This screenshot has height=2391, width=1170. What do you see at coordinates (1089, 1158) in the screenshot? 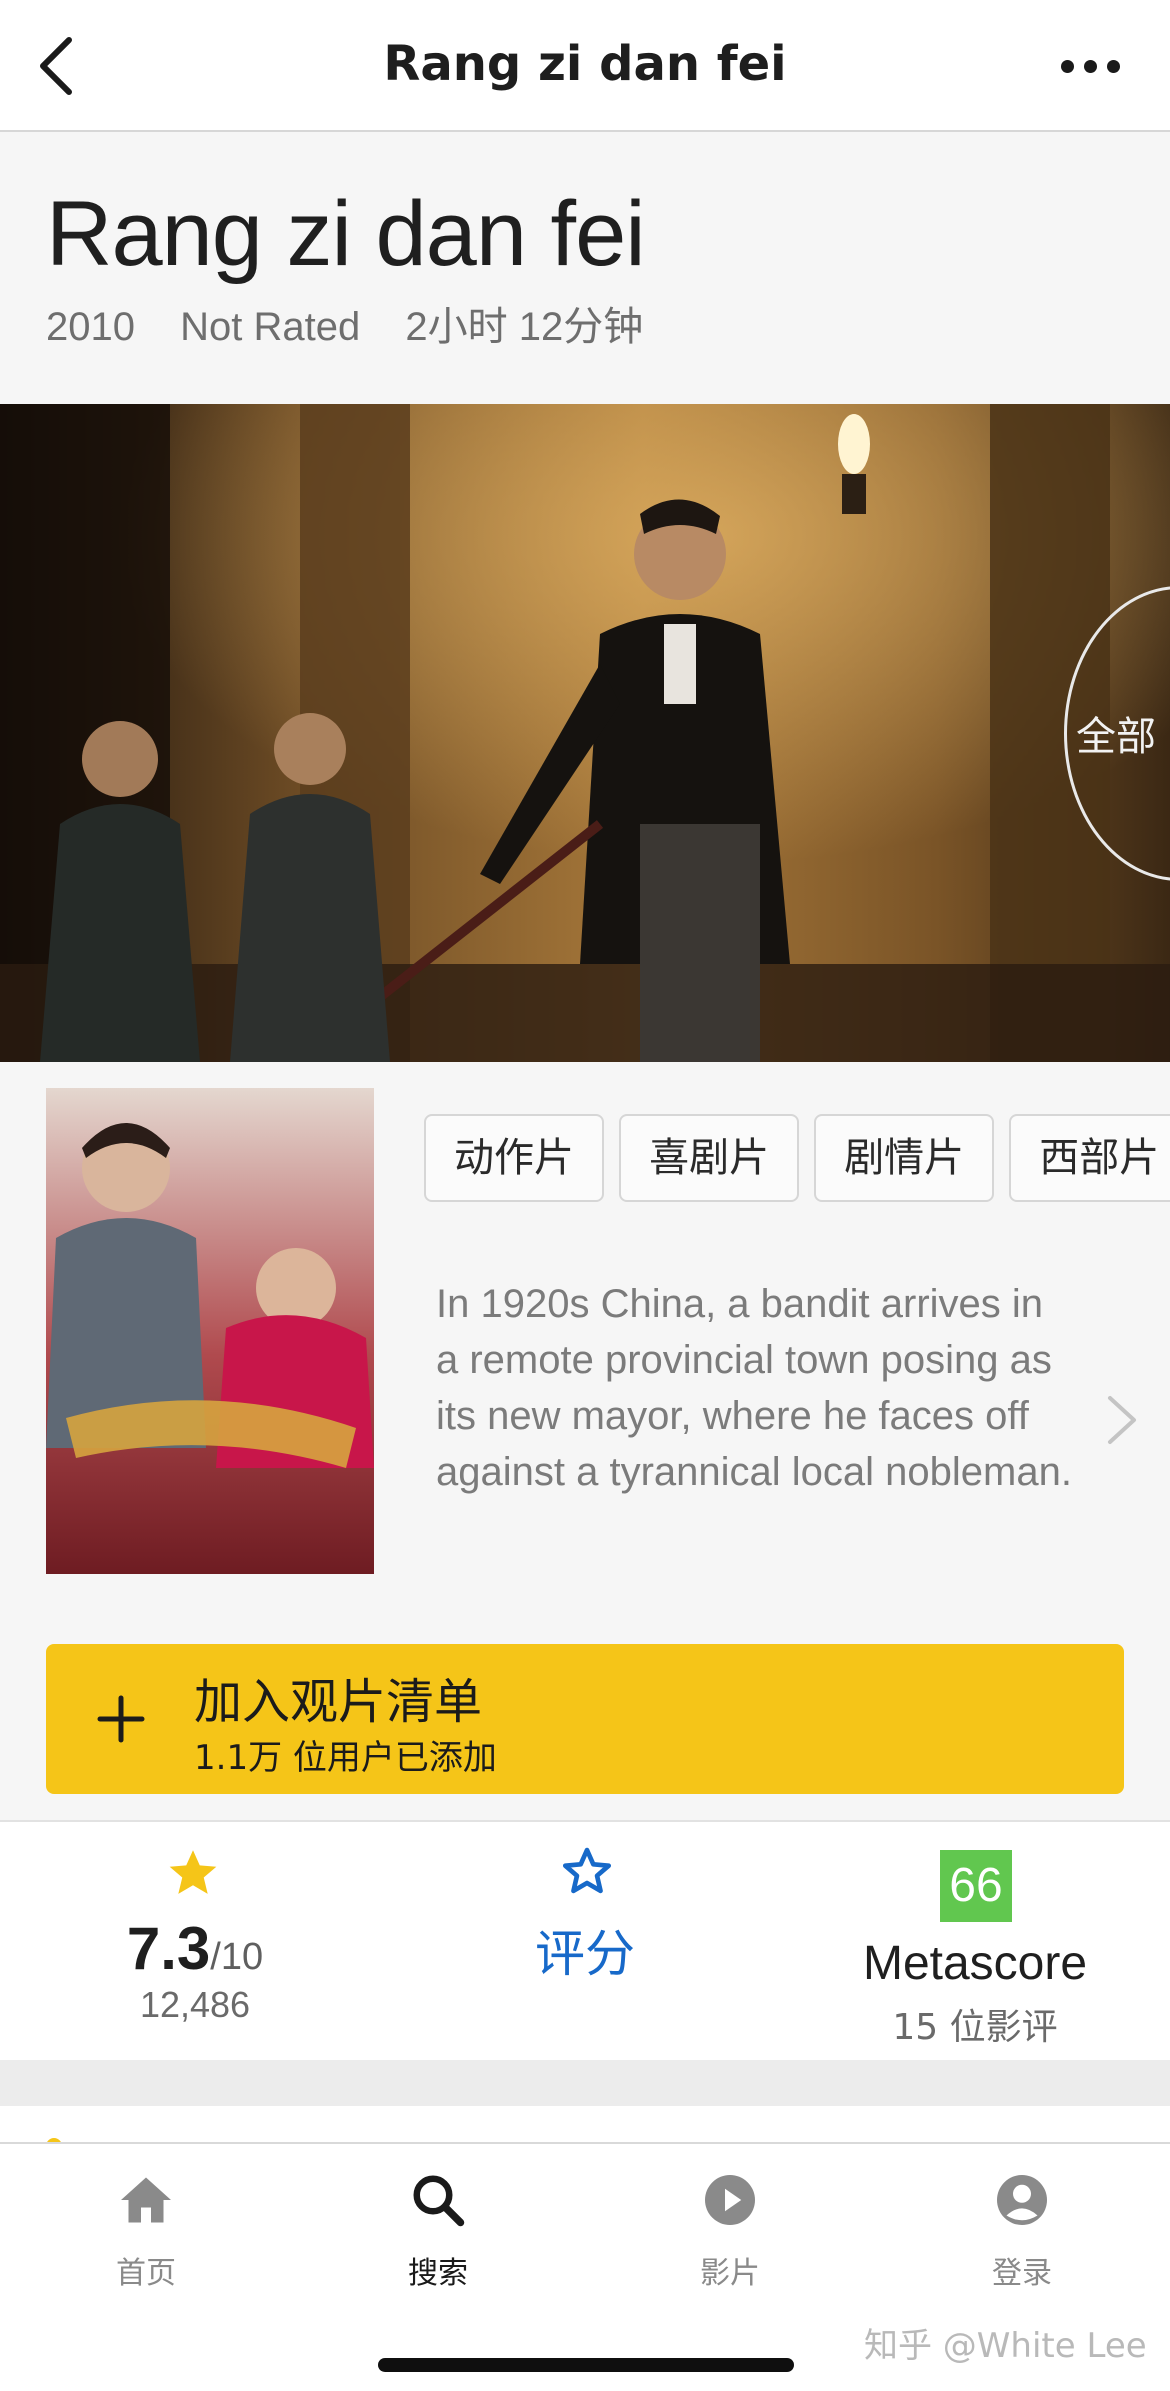
I see `genre-chip: 西部片` at bounding box center [1089, 1158].